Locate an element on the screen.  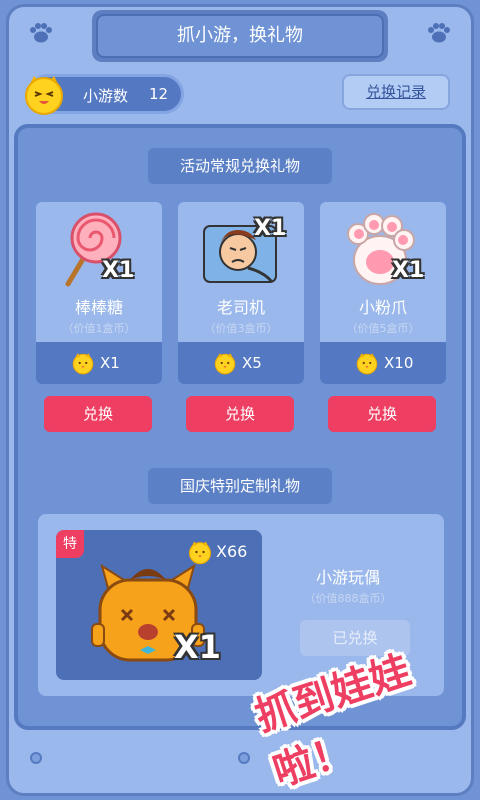
gift-price-amount: X5 is located at coordinates (252, 363).